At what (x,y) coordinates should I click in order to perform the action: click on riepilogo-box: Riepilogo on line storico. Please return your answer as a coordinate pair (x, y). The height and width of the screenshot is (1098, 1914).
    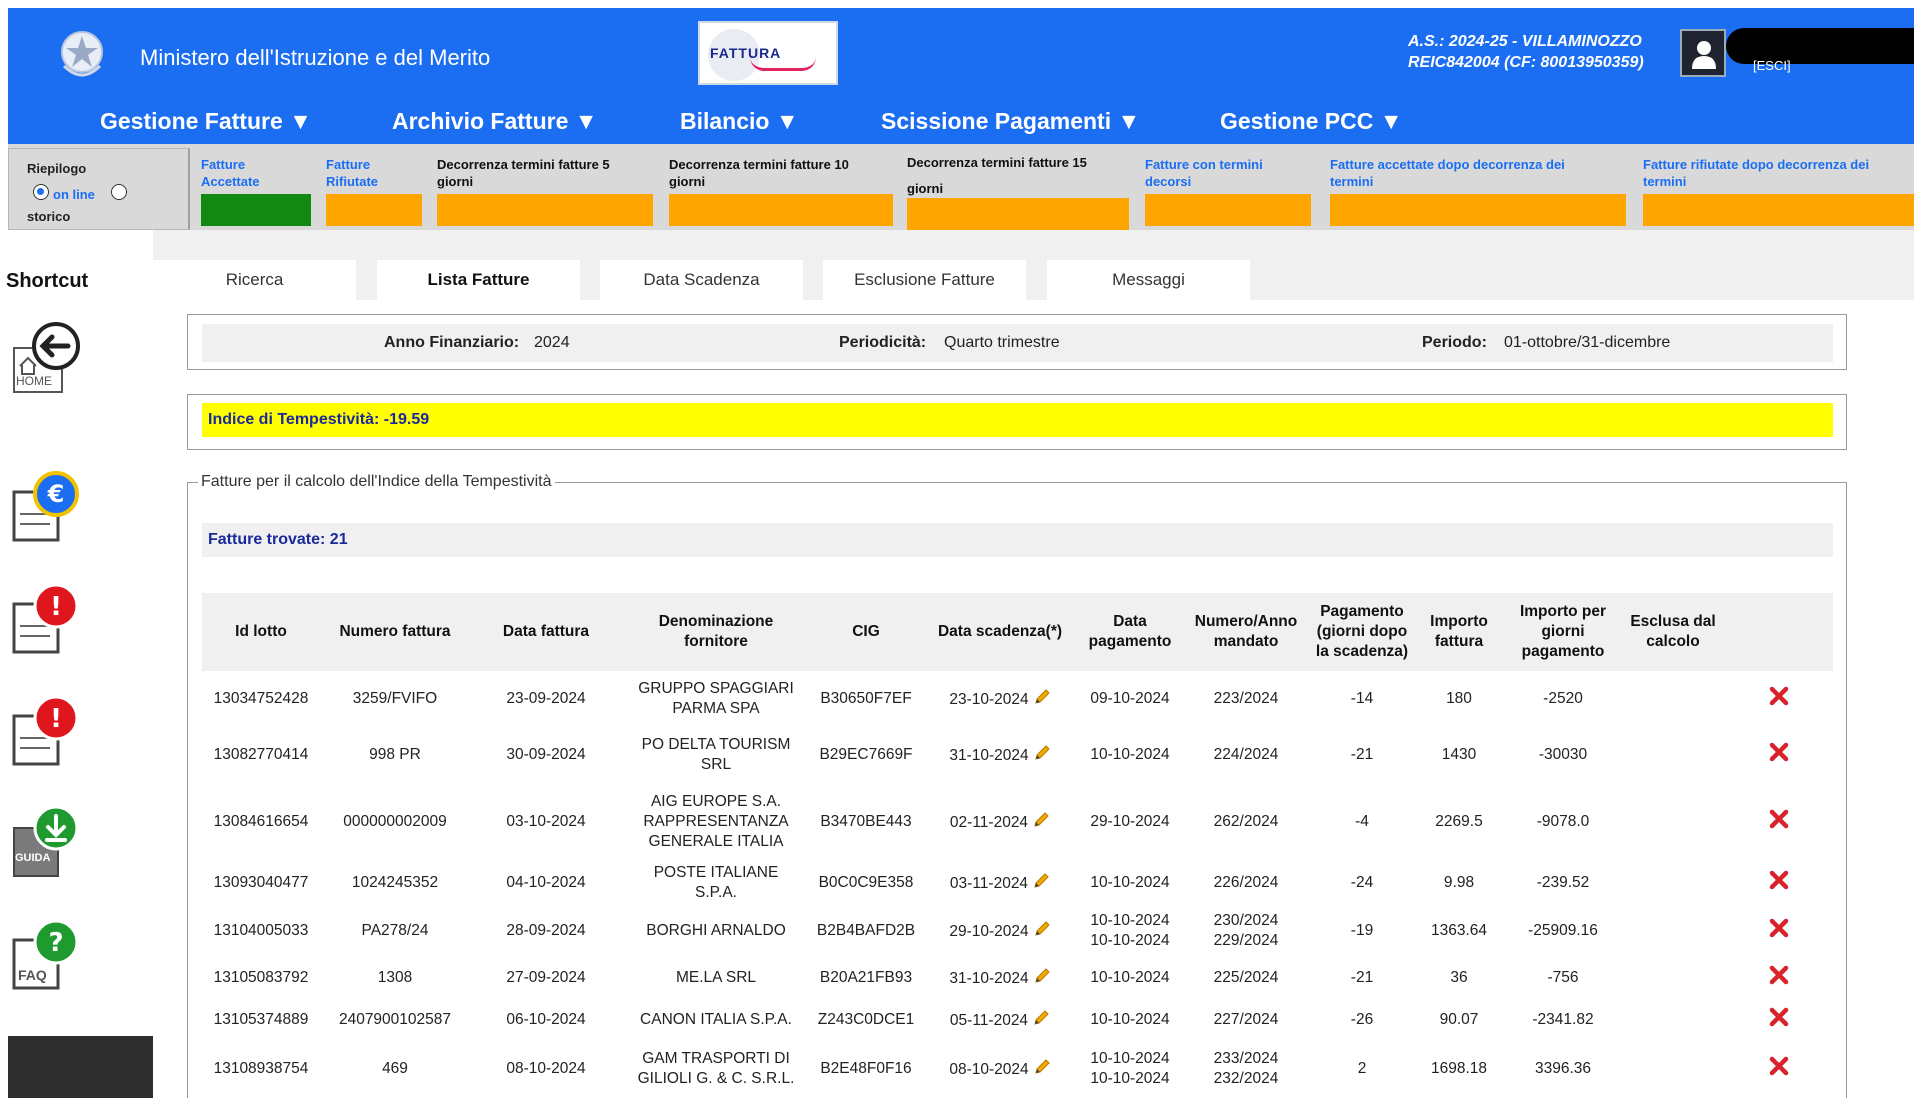
    Looking at the image, I should click on (99, 189).